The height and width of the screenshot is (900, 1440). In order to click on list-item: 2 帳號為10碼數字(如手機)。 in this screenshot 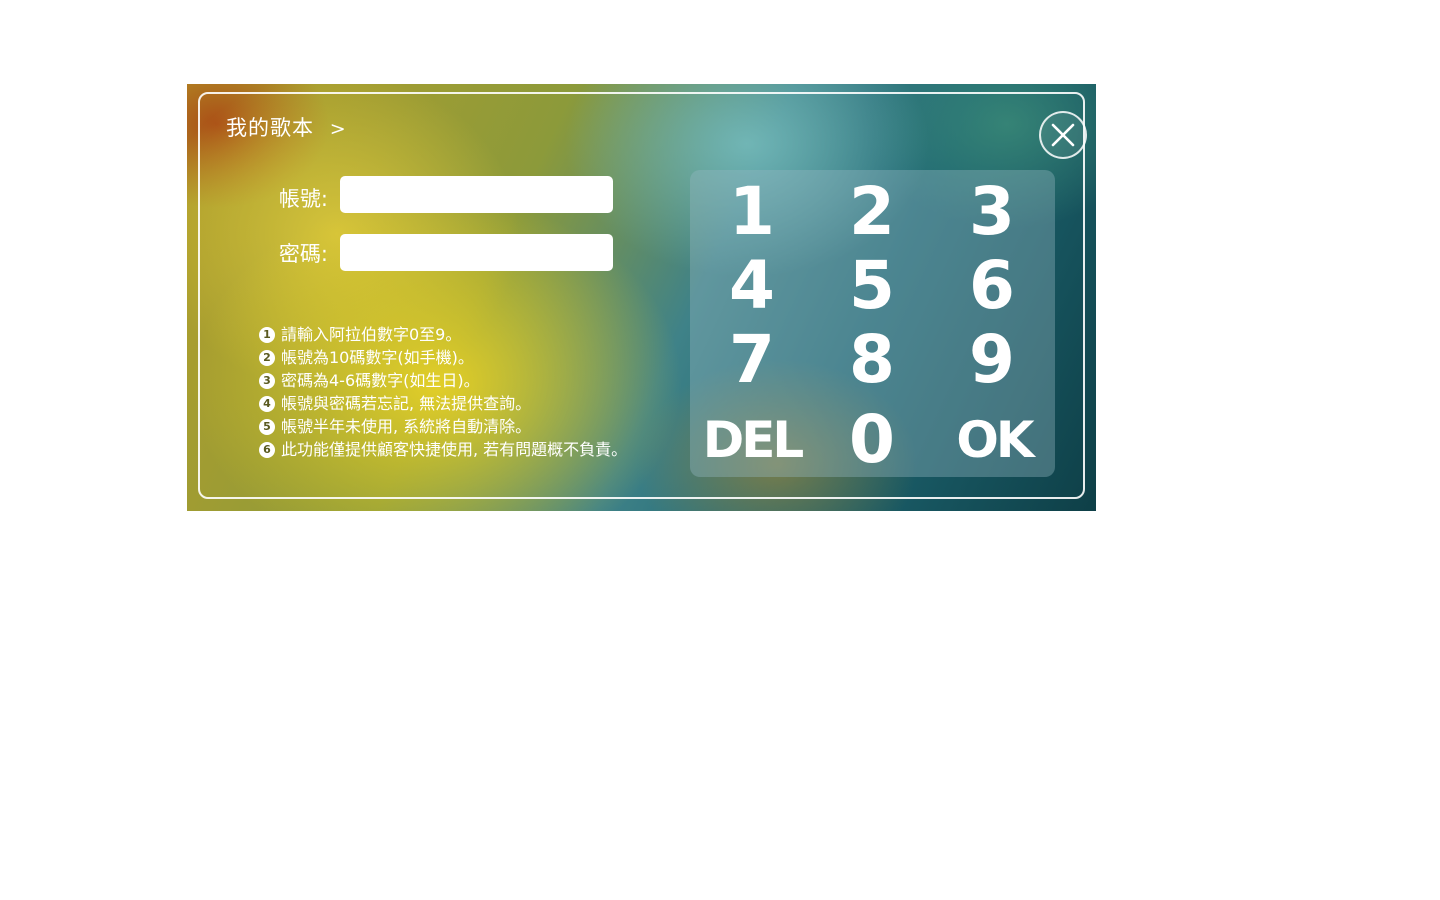, I will do `click(443, 357)`.